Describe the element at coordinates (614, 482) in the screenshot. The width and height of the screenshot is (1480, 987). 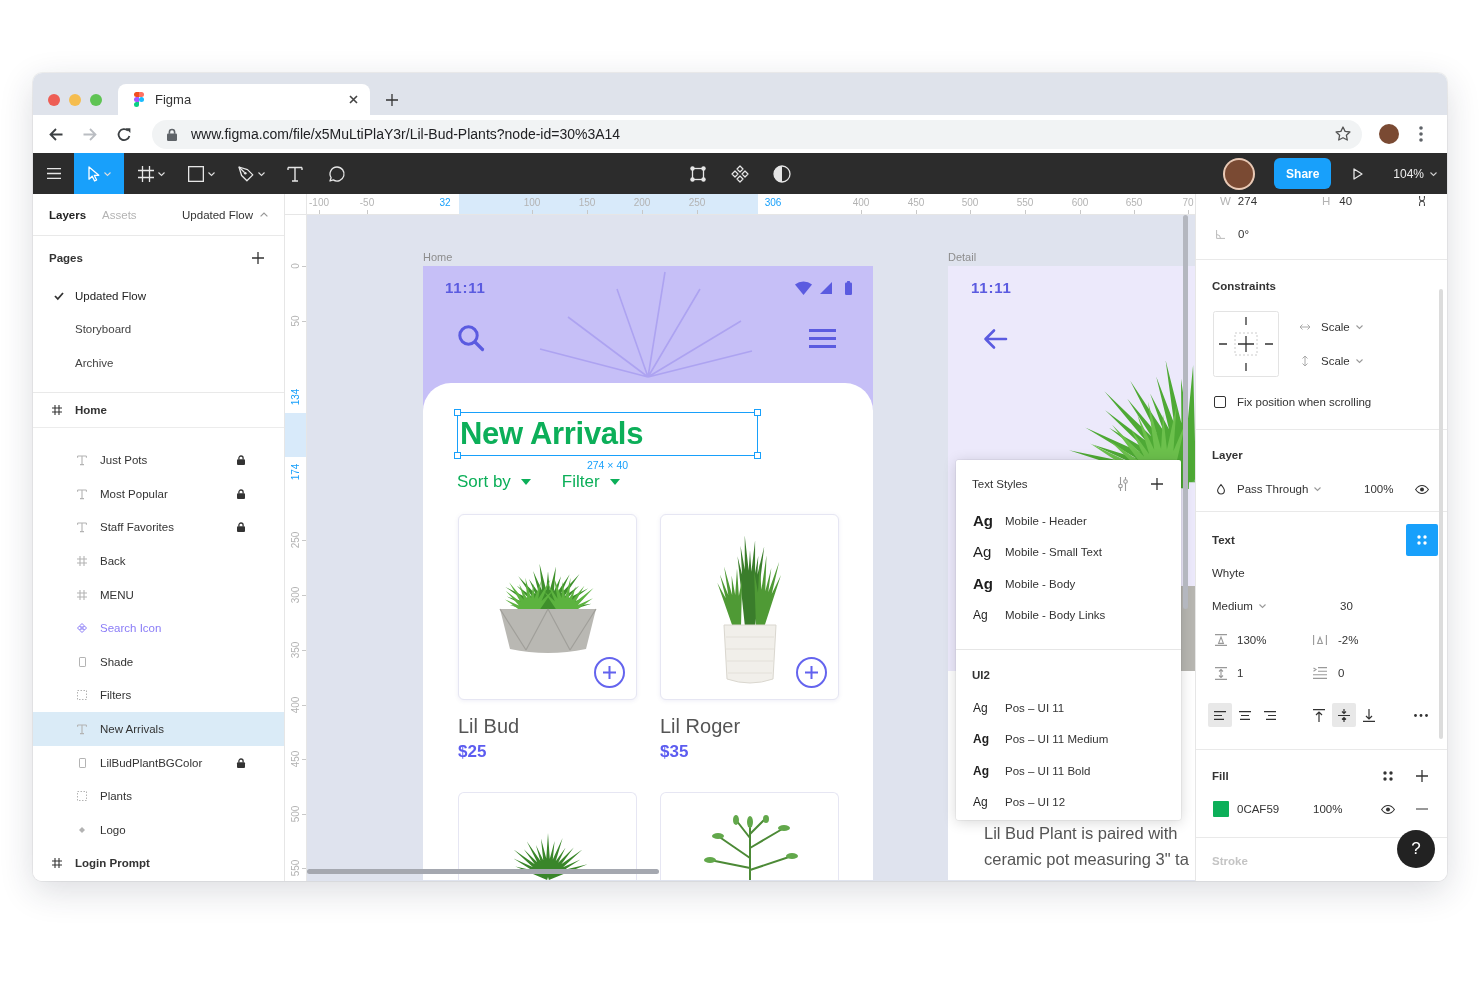
I see `caret-icon` at that location.